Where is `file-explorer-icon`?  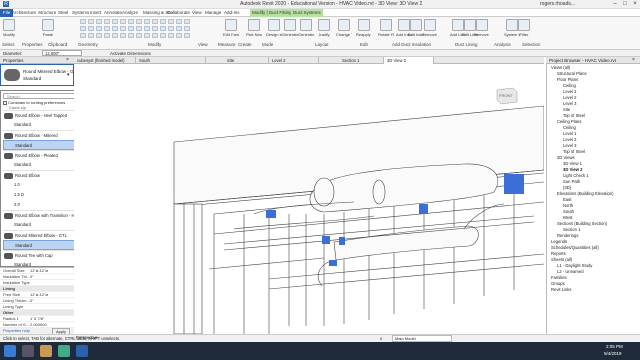
file-explorer-icon is located at coordinates (46, 351).